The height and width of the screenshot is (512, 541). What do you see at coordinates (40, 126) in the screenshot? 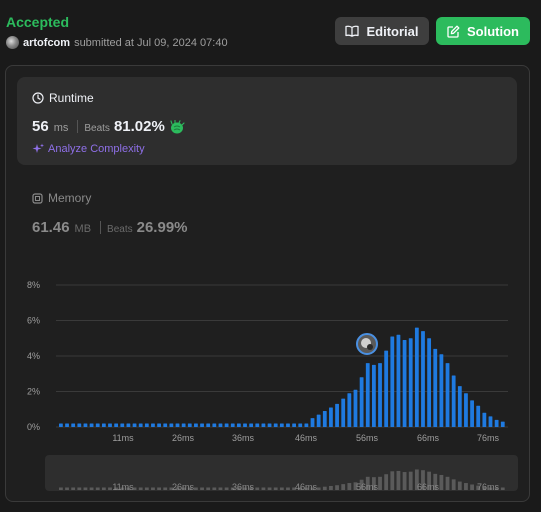
I see `runtime-value: 56` at bounding box center [40, 126].